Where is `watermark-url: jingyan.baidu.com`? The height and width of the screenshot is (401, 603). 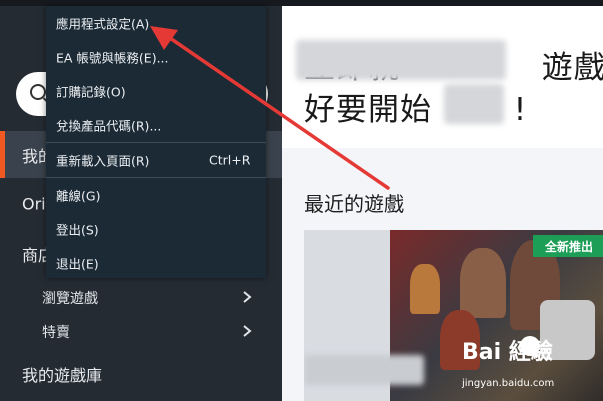
watermark-url: jingyan.baidu.com is located at coordinates (508, 383).